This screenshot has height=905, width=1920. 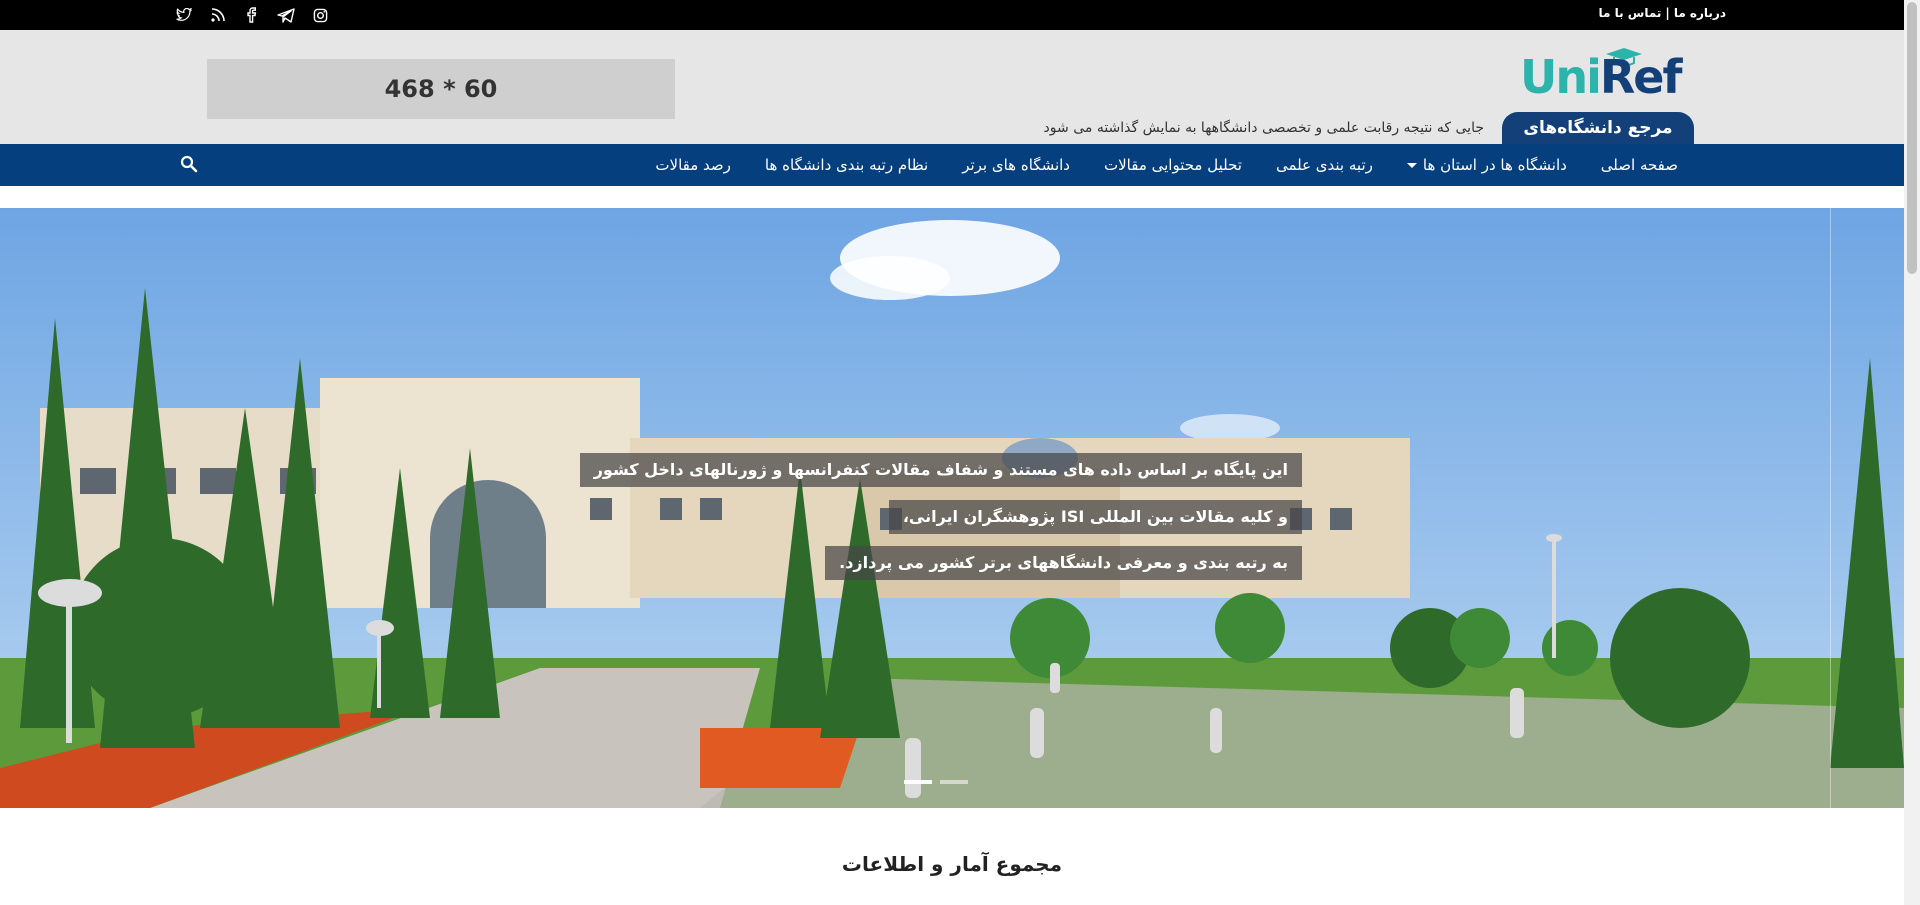 I want to click on search-icon, so click(x=190, y=165).